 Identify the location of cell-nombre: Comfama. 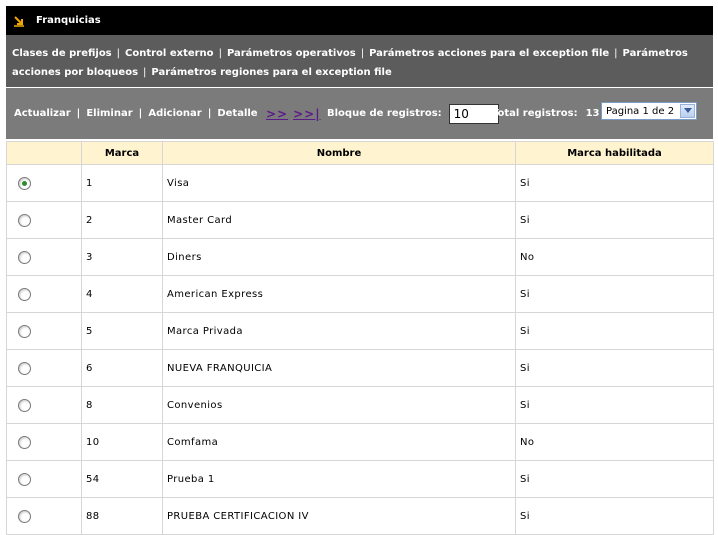
(339, 442).